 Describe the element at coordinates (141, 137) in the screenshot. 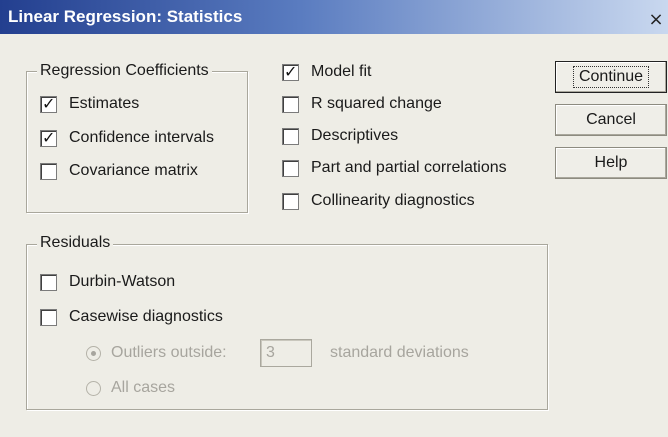

I see `confidence-intervals-label: Confidence intervals` at that location.